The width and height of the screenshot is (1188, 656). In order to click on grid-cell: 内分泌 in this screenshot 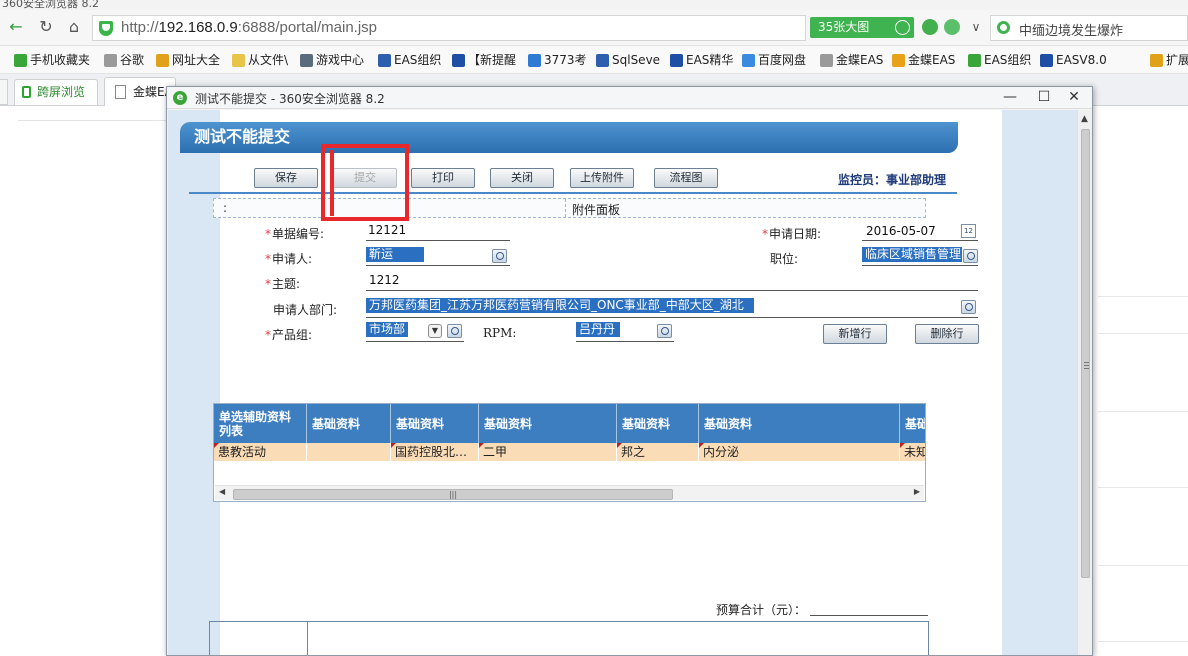, I will do `click(799, 452)`.